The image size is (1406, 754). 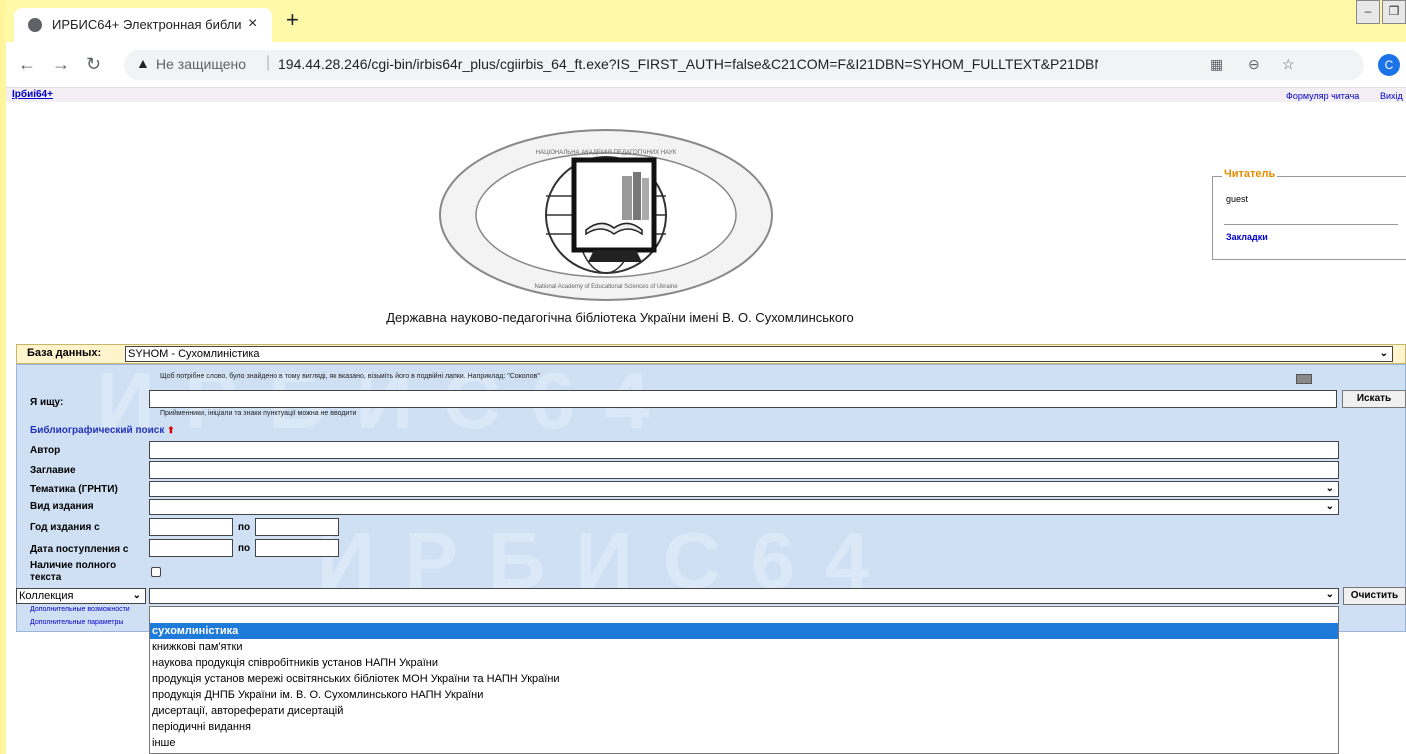 I want to click on receipt-date-from-input, so click(x=191, y=548).